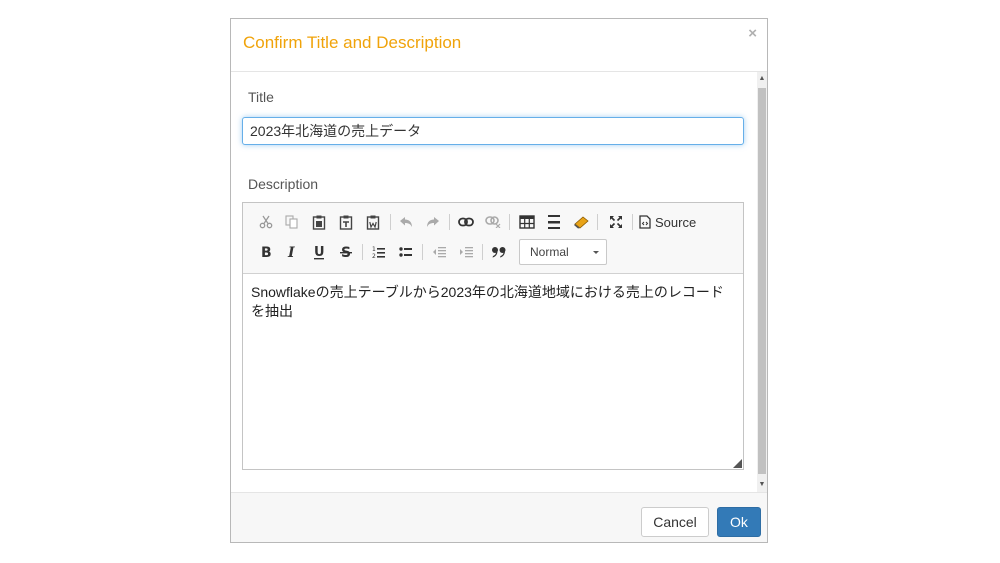  I want to click on blockquote-icon, so click(499, 252).